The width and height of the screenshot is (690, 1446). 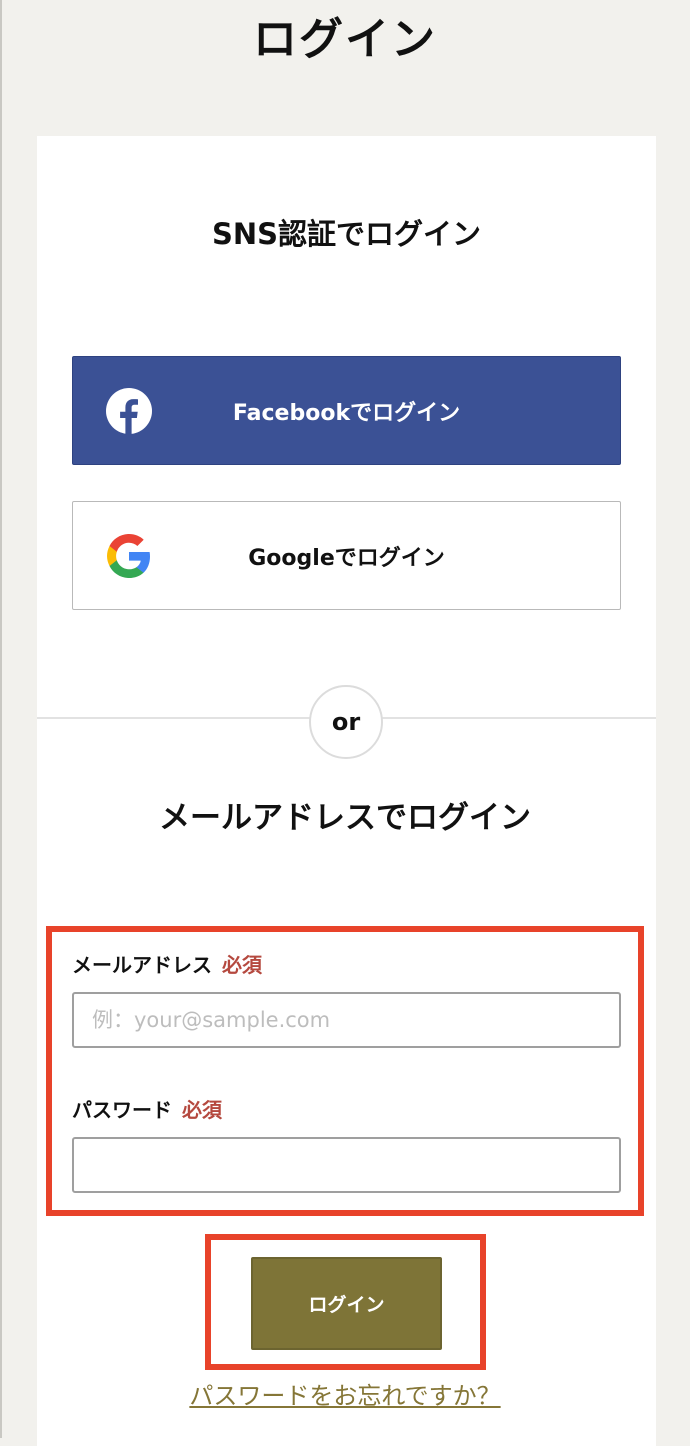 I want to click on mail-heading: メールアドレスでログイン, so click(x=345, y=818).